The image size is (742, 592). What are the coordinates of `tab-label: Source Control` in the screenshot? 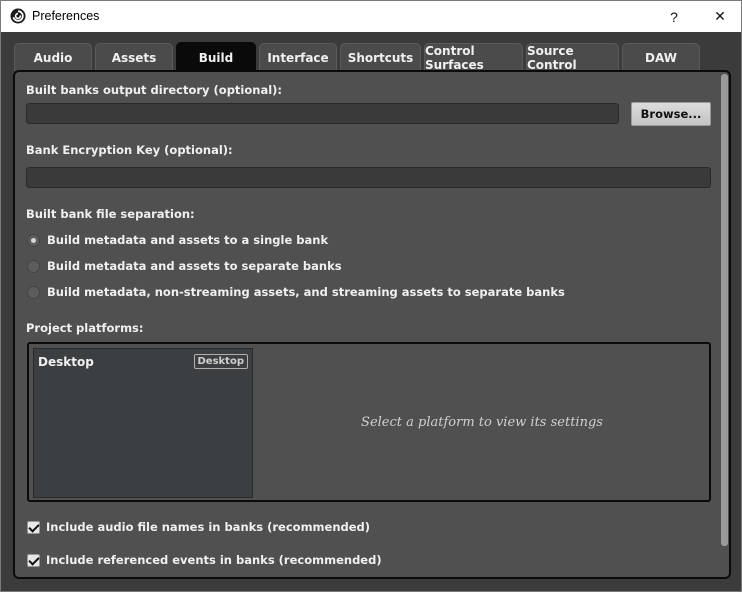 It's located at (552, 57).